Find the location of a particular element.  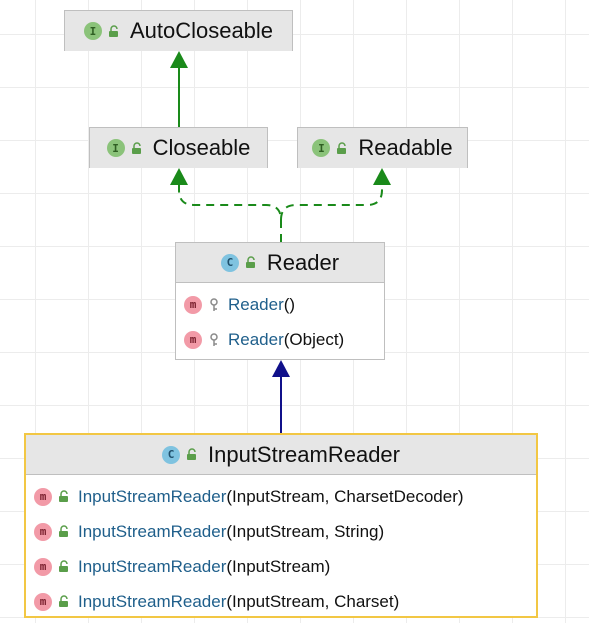

node-title: Reader is located at coordinates (303, 262).